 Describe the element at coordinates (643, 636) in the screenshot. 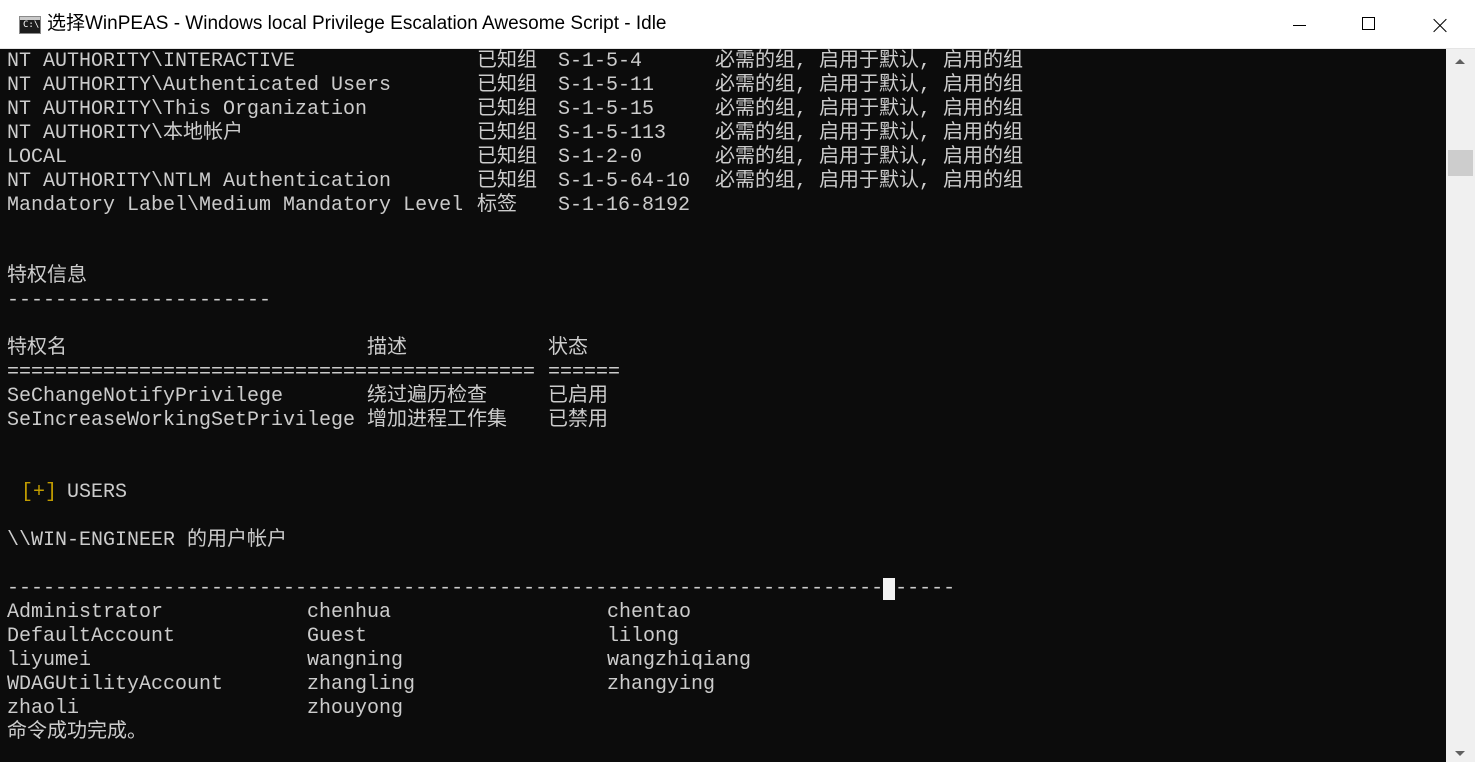

I see `account-name: lilong` at that location.